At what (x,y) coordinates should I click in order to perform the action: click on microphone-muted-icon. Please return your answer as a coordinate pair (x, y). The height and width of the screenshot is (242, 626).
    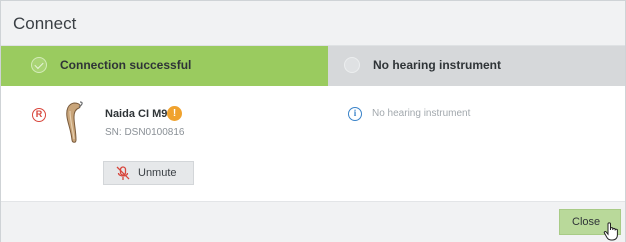
    Looking at the image, I should click on (123, 173).